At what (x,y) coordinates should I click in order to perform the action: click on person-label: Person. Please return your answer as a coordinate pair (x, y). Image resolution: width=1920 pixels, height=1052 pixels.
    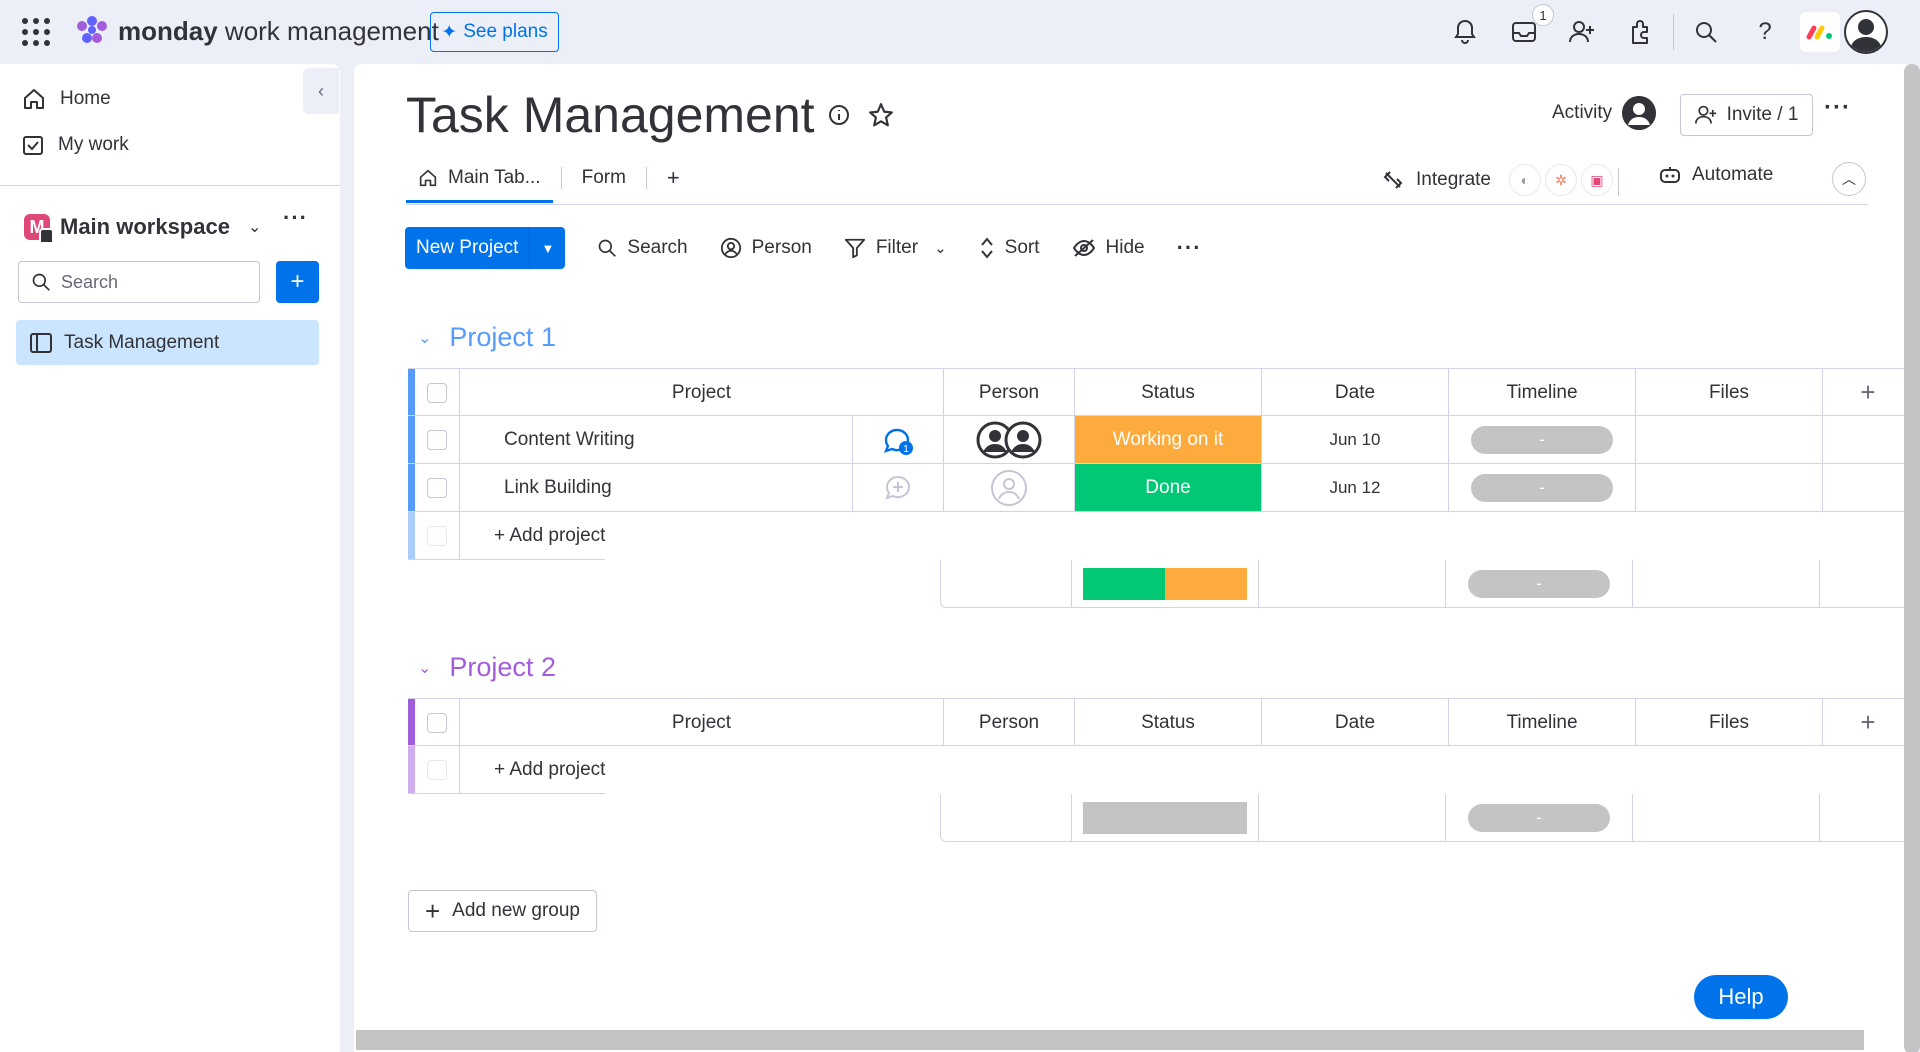
    Looking at the image, I should click on (781, 247).